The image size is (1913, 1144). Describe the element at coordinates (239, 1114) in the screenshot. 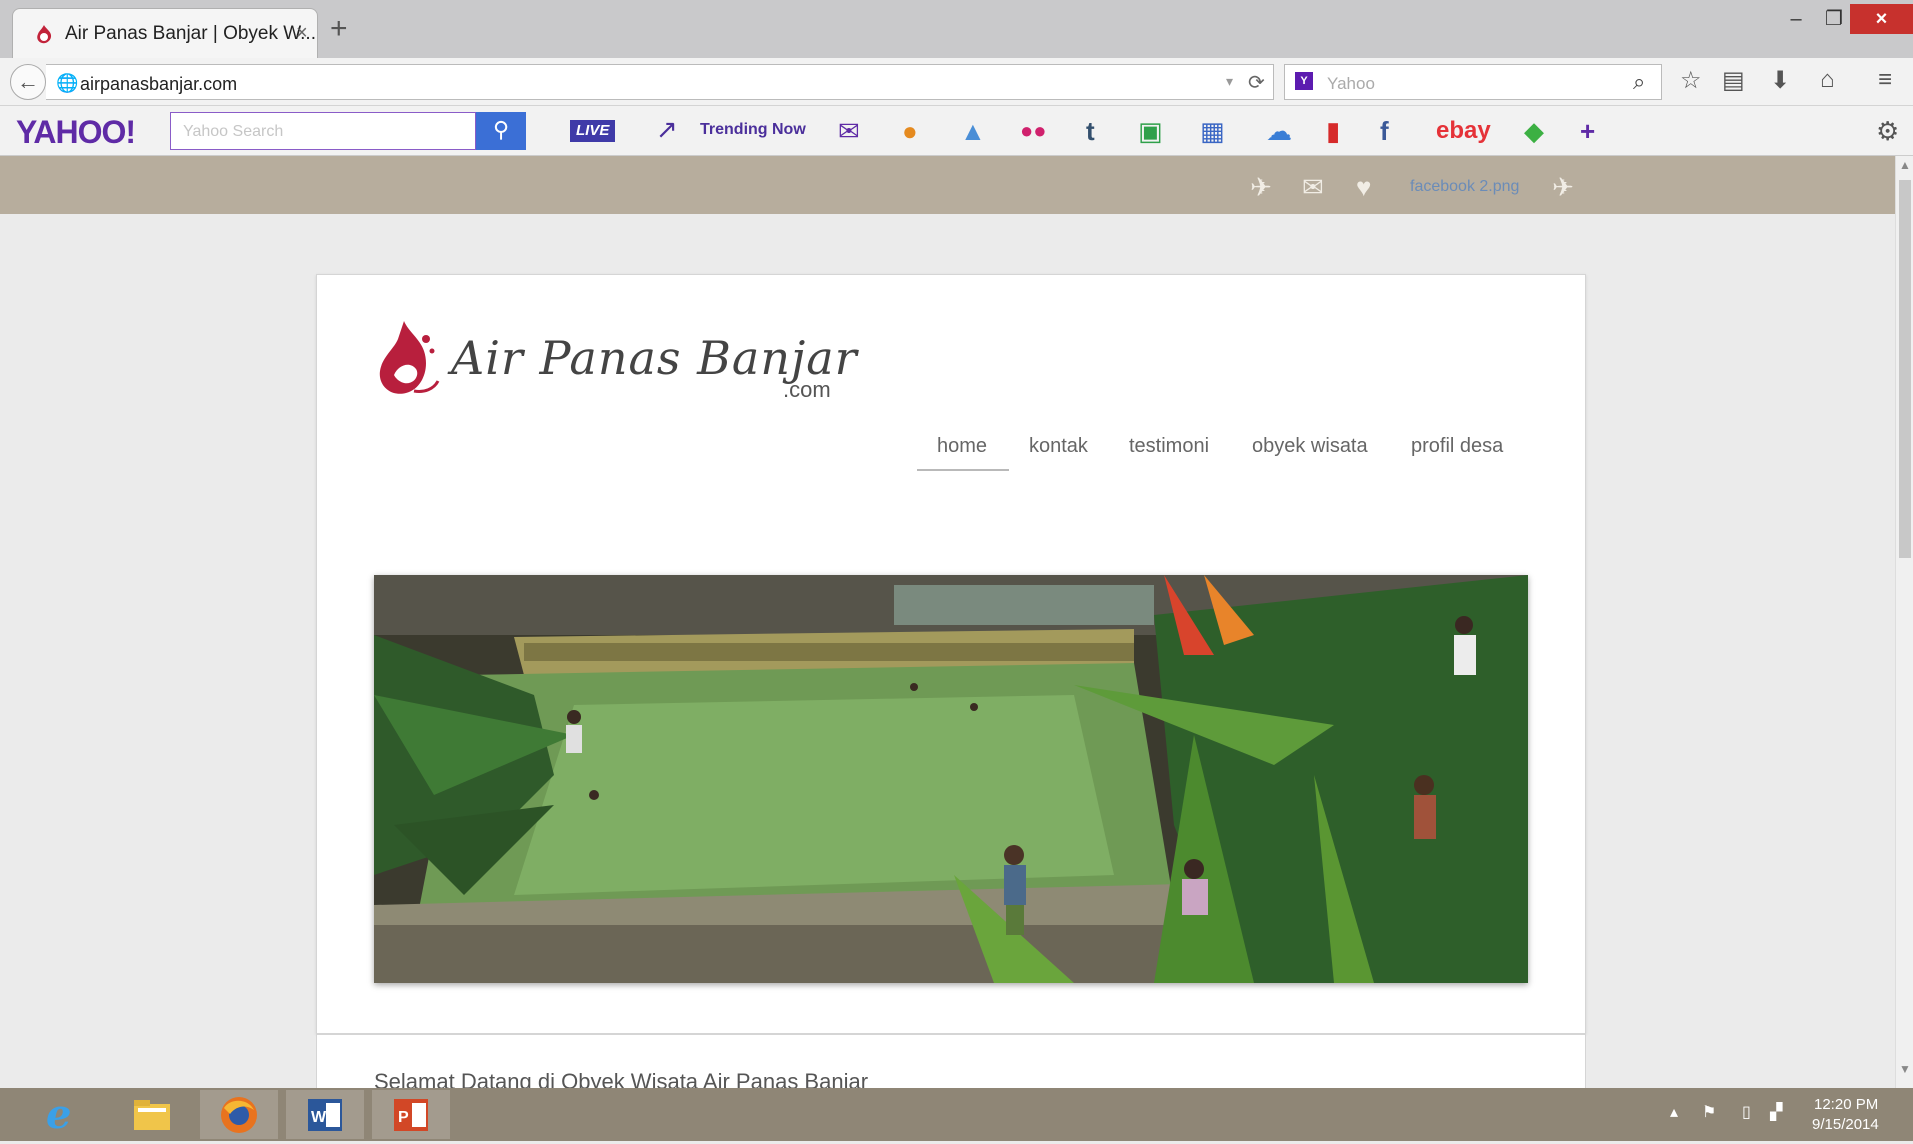

I see `firefox-icon` at that location.